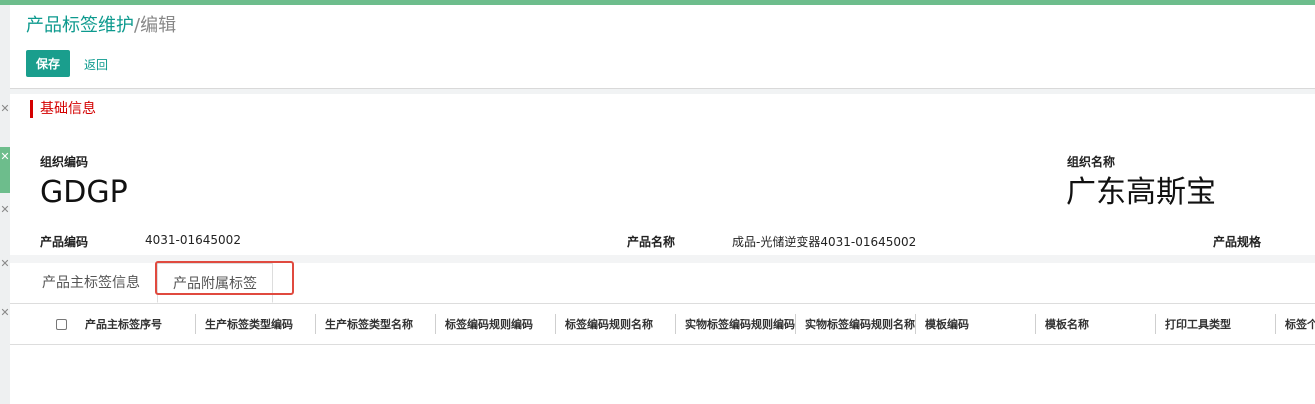 This screenshot has height=404, width=1315. I want to click on org-name-value: 广东高斯宝, so click(1141, 192).